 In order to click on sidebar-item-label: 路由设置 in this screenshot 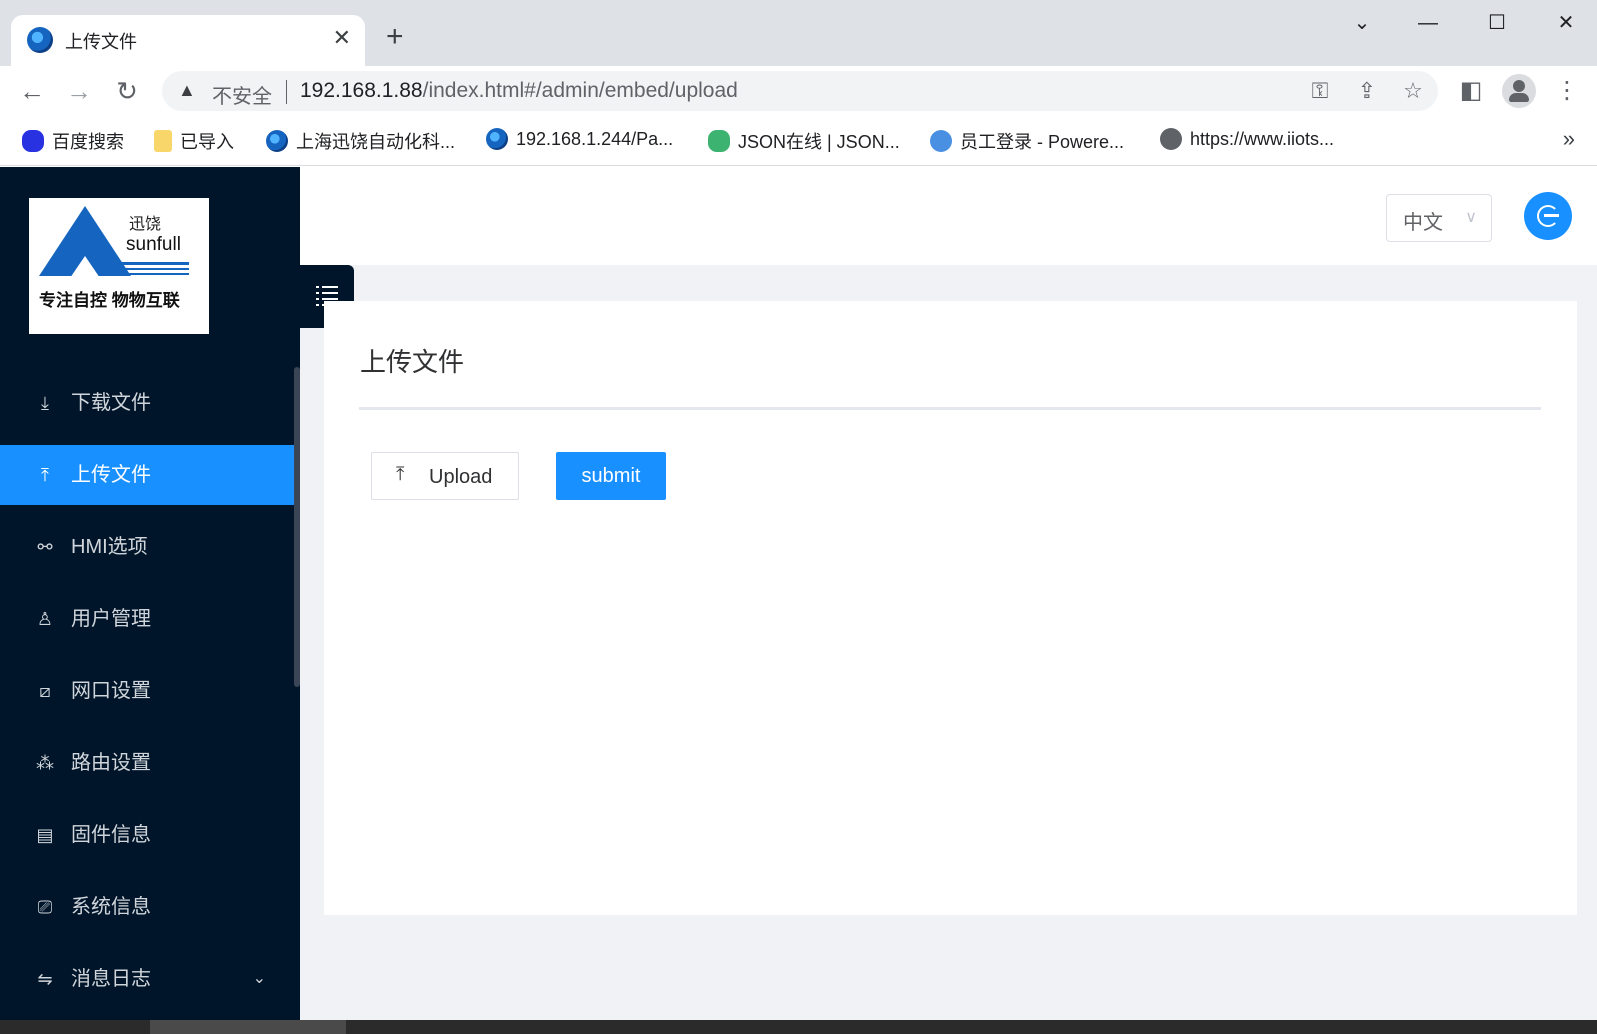, I will do `click(111, 763)`.